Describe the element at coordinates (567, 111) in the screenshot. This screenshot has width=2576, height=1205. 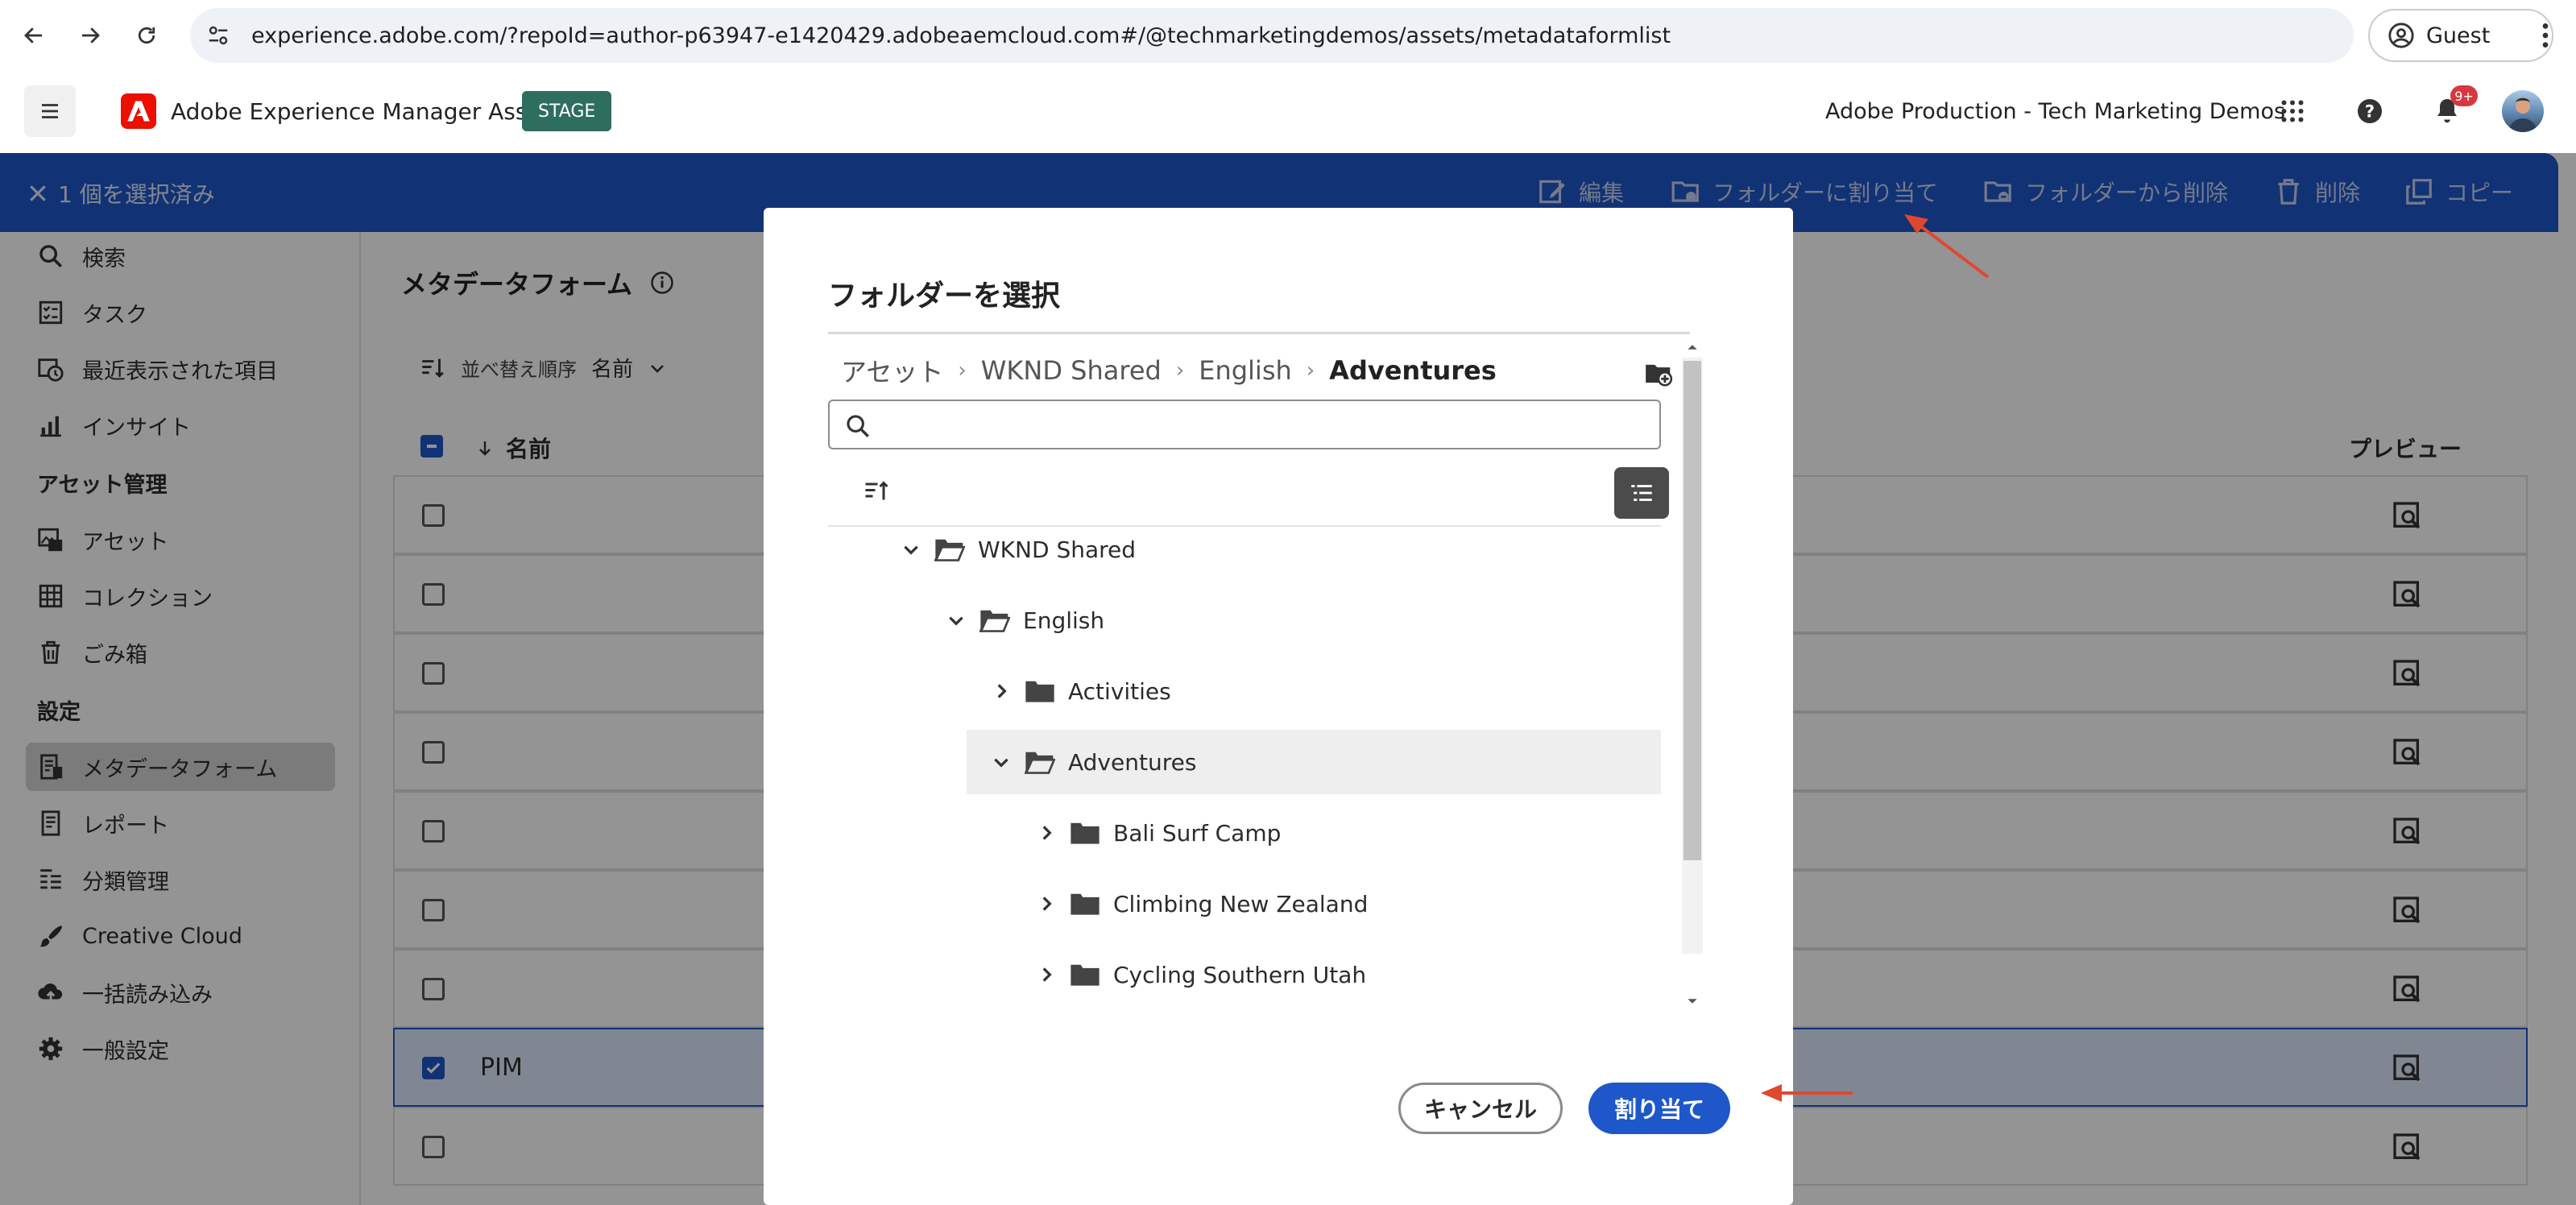
I see `environment-badge: STAGE` at that location.